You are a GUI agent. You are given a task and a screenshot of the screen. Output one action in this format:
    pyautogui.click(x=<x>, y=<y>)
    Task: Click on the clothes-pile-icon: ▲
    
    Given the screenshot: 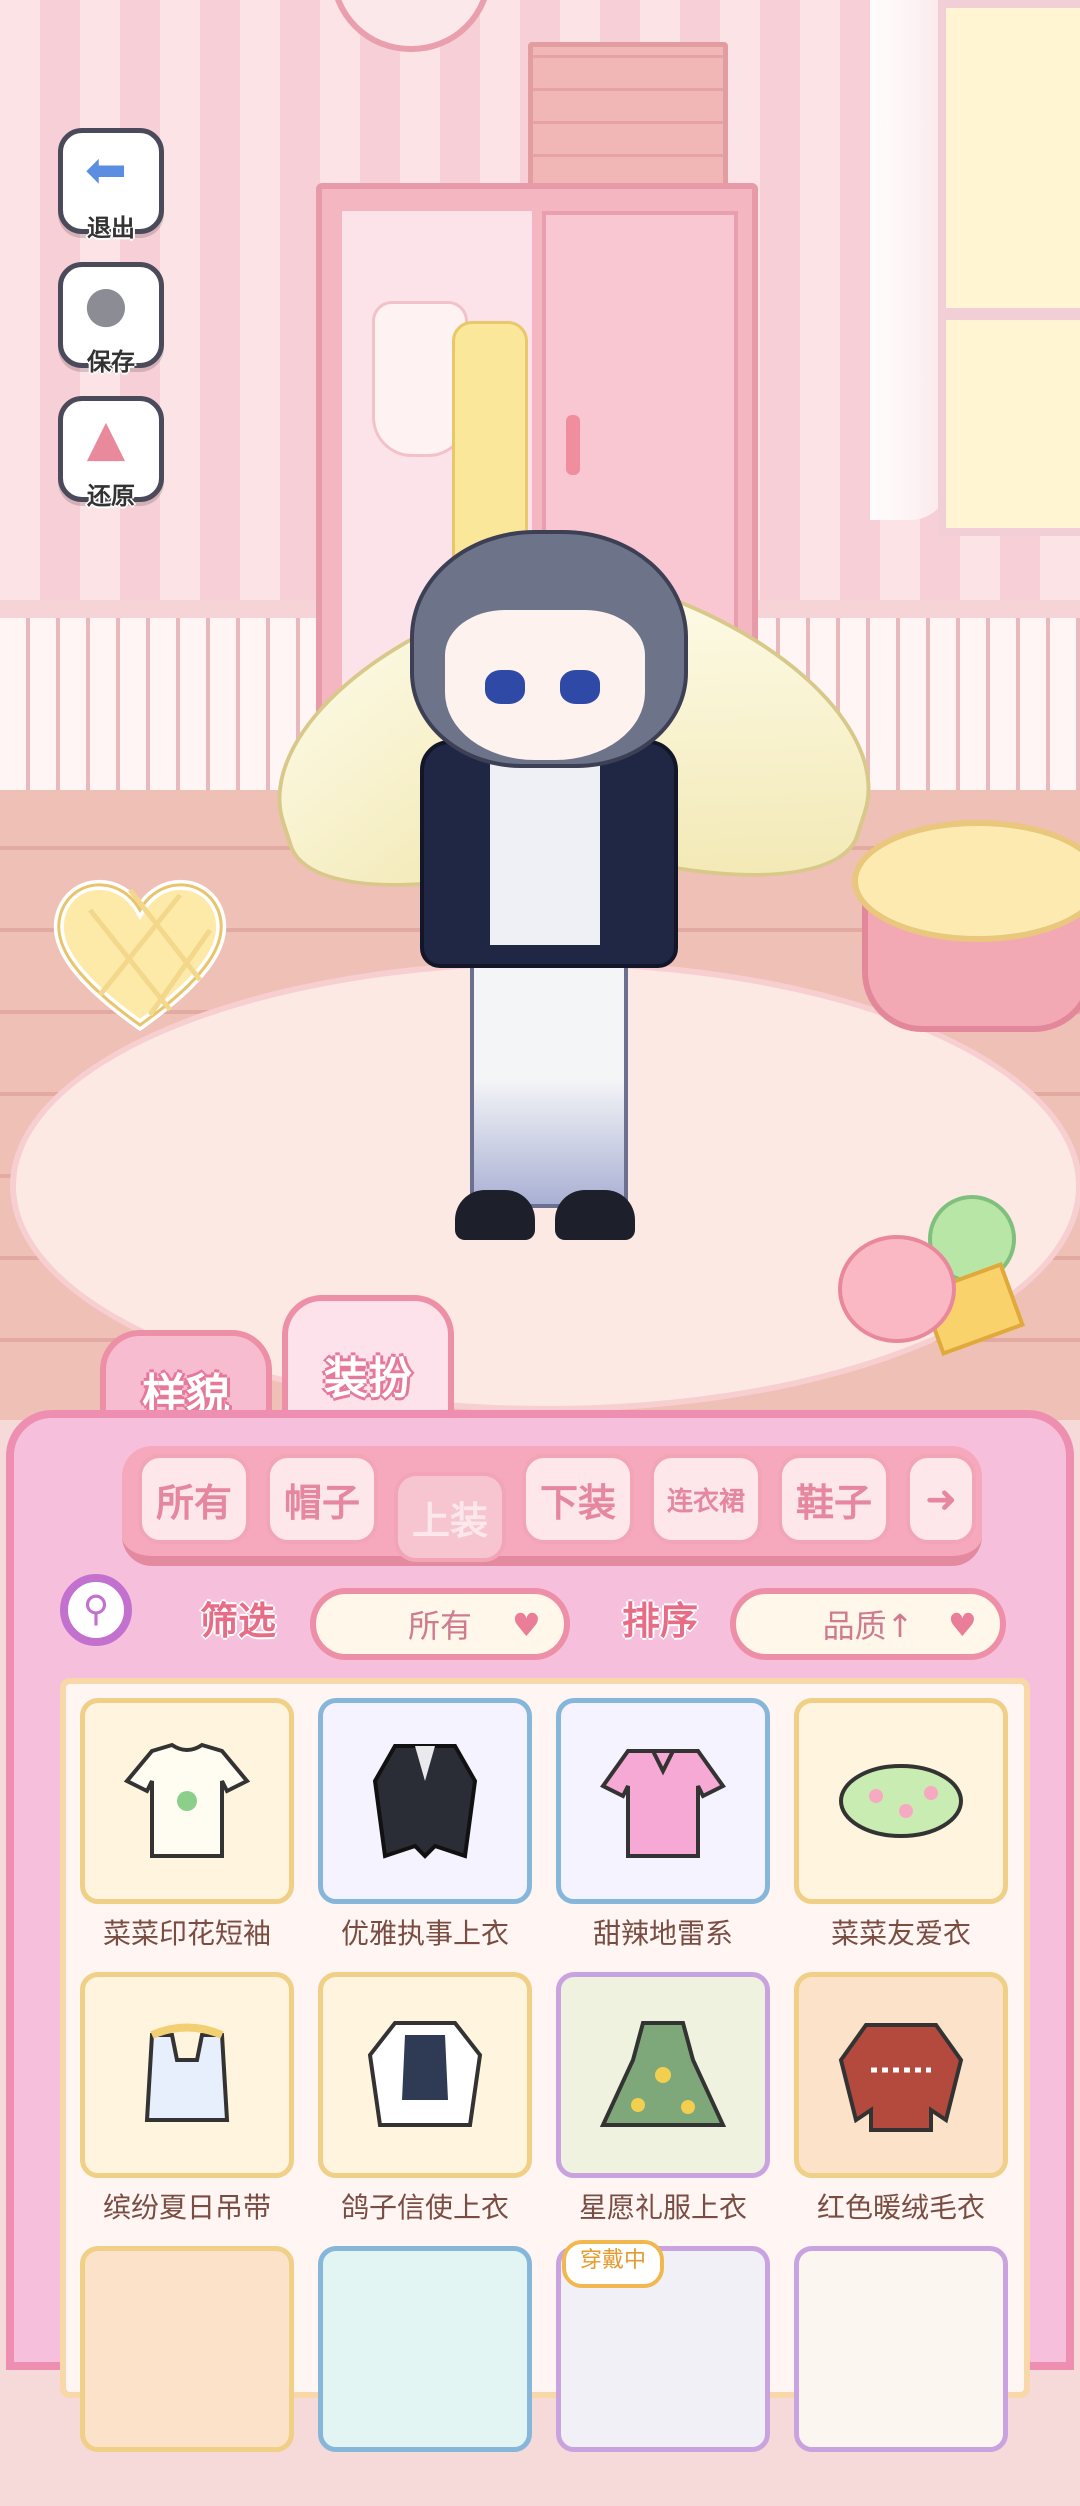 What is the action you would take?
    pyautogui.click(x=106, y=438)
    